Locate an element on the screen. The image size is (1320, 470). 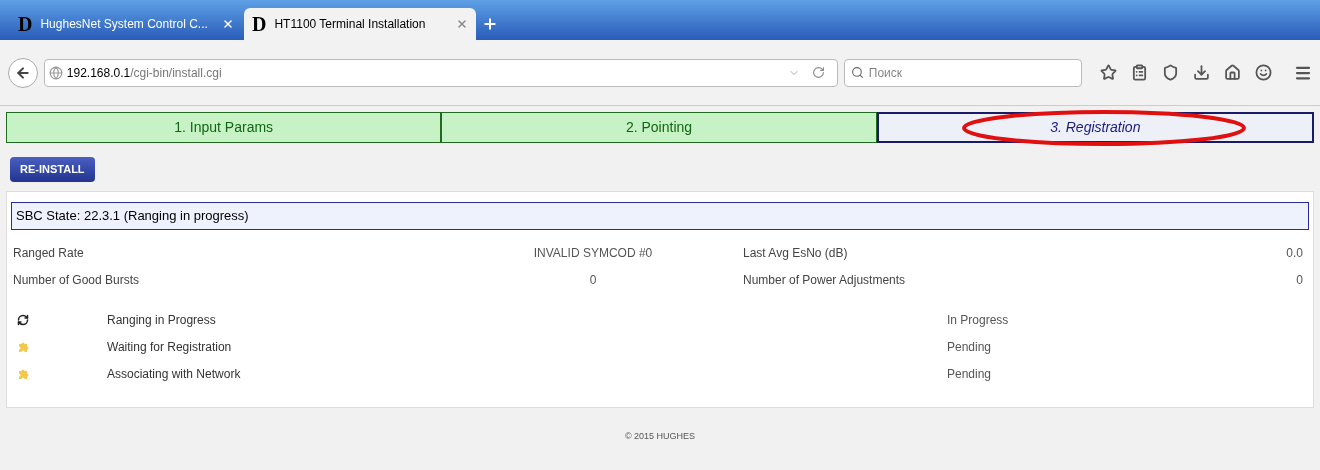
task-status: In Progress is located at coordinates (978, 320).